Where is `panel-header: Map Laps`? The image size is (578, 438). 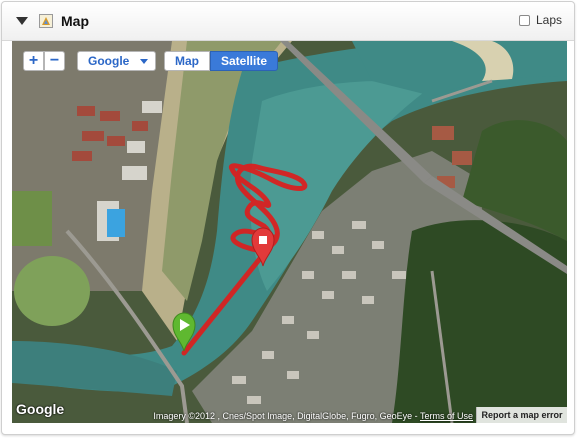
panel-header: Map Laps is located at coordinates (288, 21).